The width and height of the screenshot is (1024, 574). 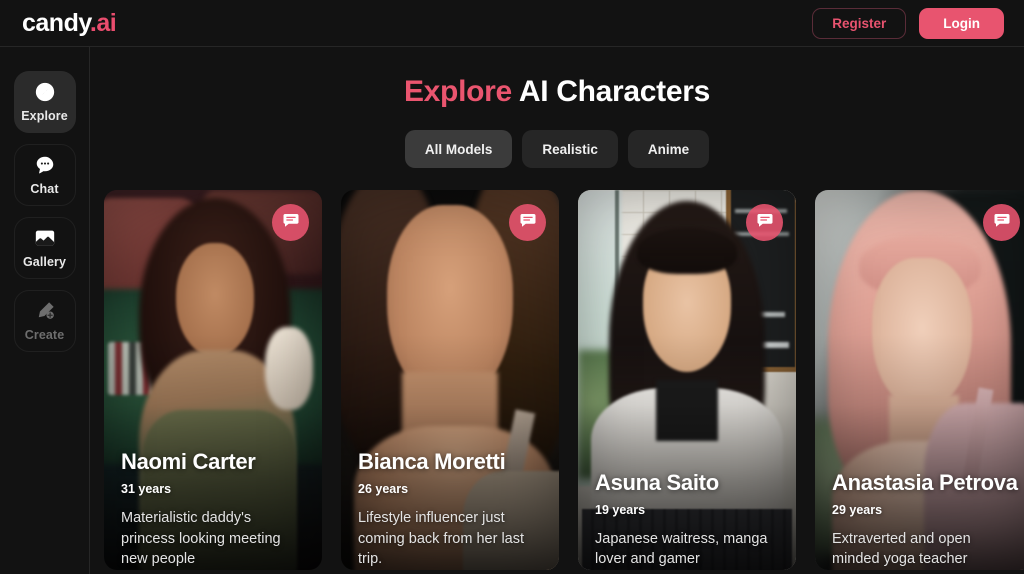 I want to click on page-title-rest: AI Characters, so click(x=611, y=91).